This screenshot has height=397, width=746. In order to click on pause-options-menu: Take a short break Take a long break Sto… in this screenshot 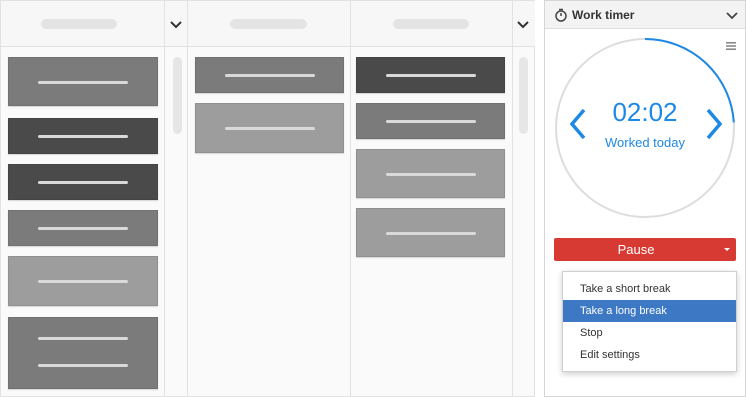, I will do `click(649, 321)`.